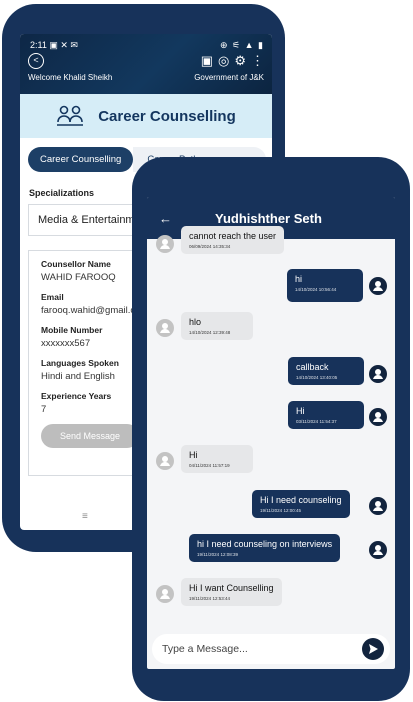 The width and height of the screenshot is (413, 702). I want to click on message-bubble: callback 14/10/2024 13:40:05, so click(326, 371).